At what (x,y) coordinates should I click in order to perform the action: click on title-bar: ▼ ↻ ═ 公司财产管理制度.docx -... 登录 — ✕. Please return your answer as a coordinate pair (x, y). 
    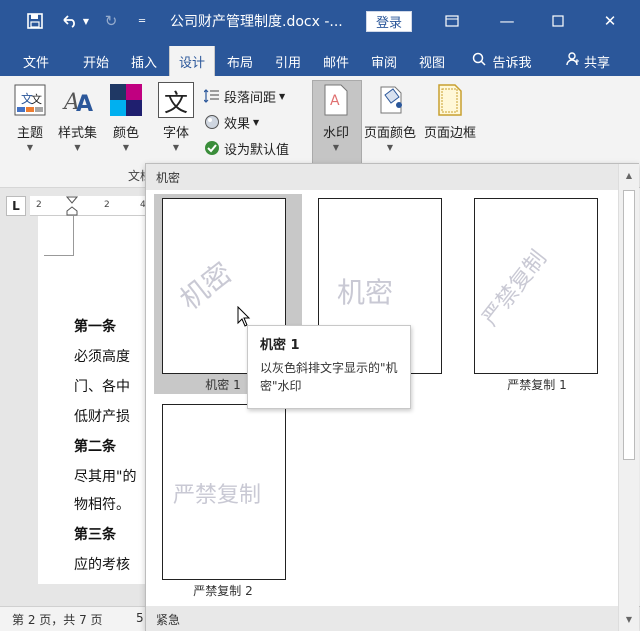
    Looking at the image, I should click on (320, 21).